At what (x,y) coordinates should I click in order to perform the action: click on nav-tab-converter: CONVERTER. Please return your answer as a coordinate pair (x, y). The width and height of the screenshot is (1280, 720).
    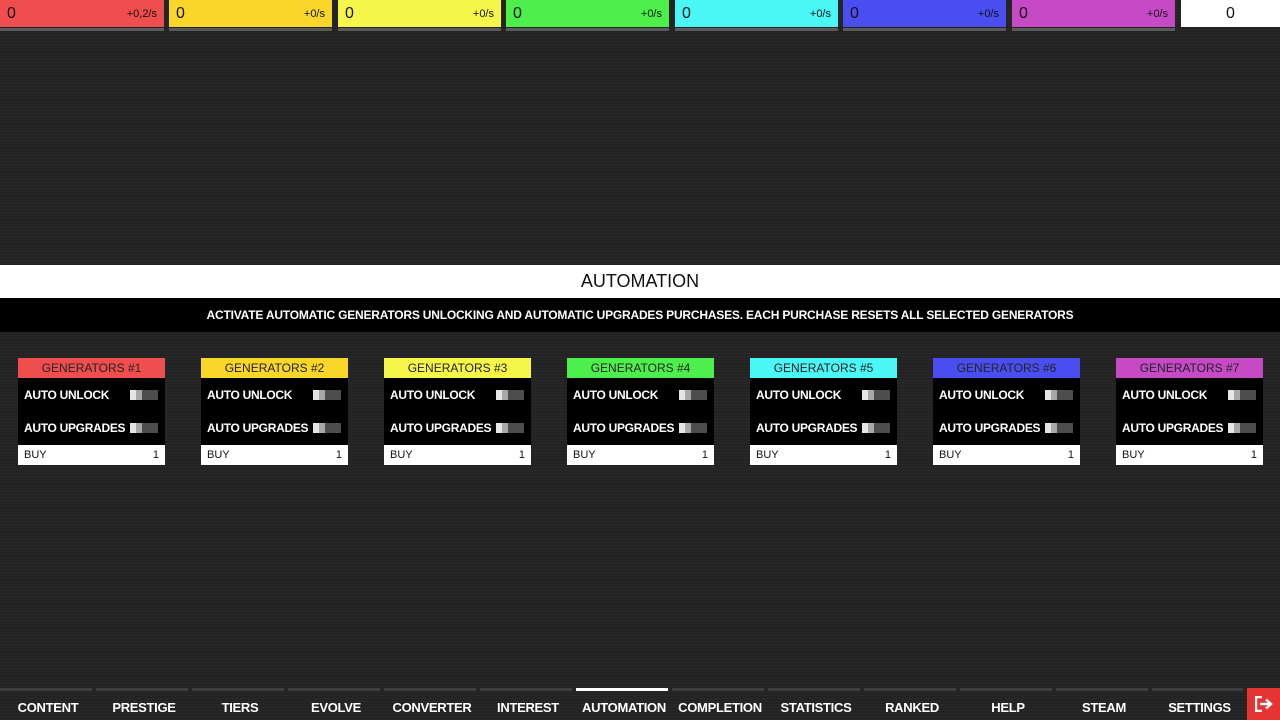
    Looking at the image, I should click on (432, 704).